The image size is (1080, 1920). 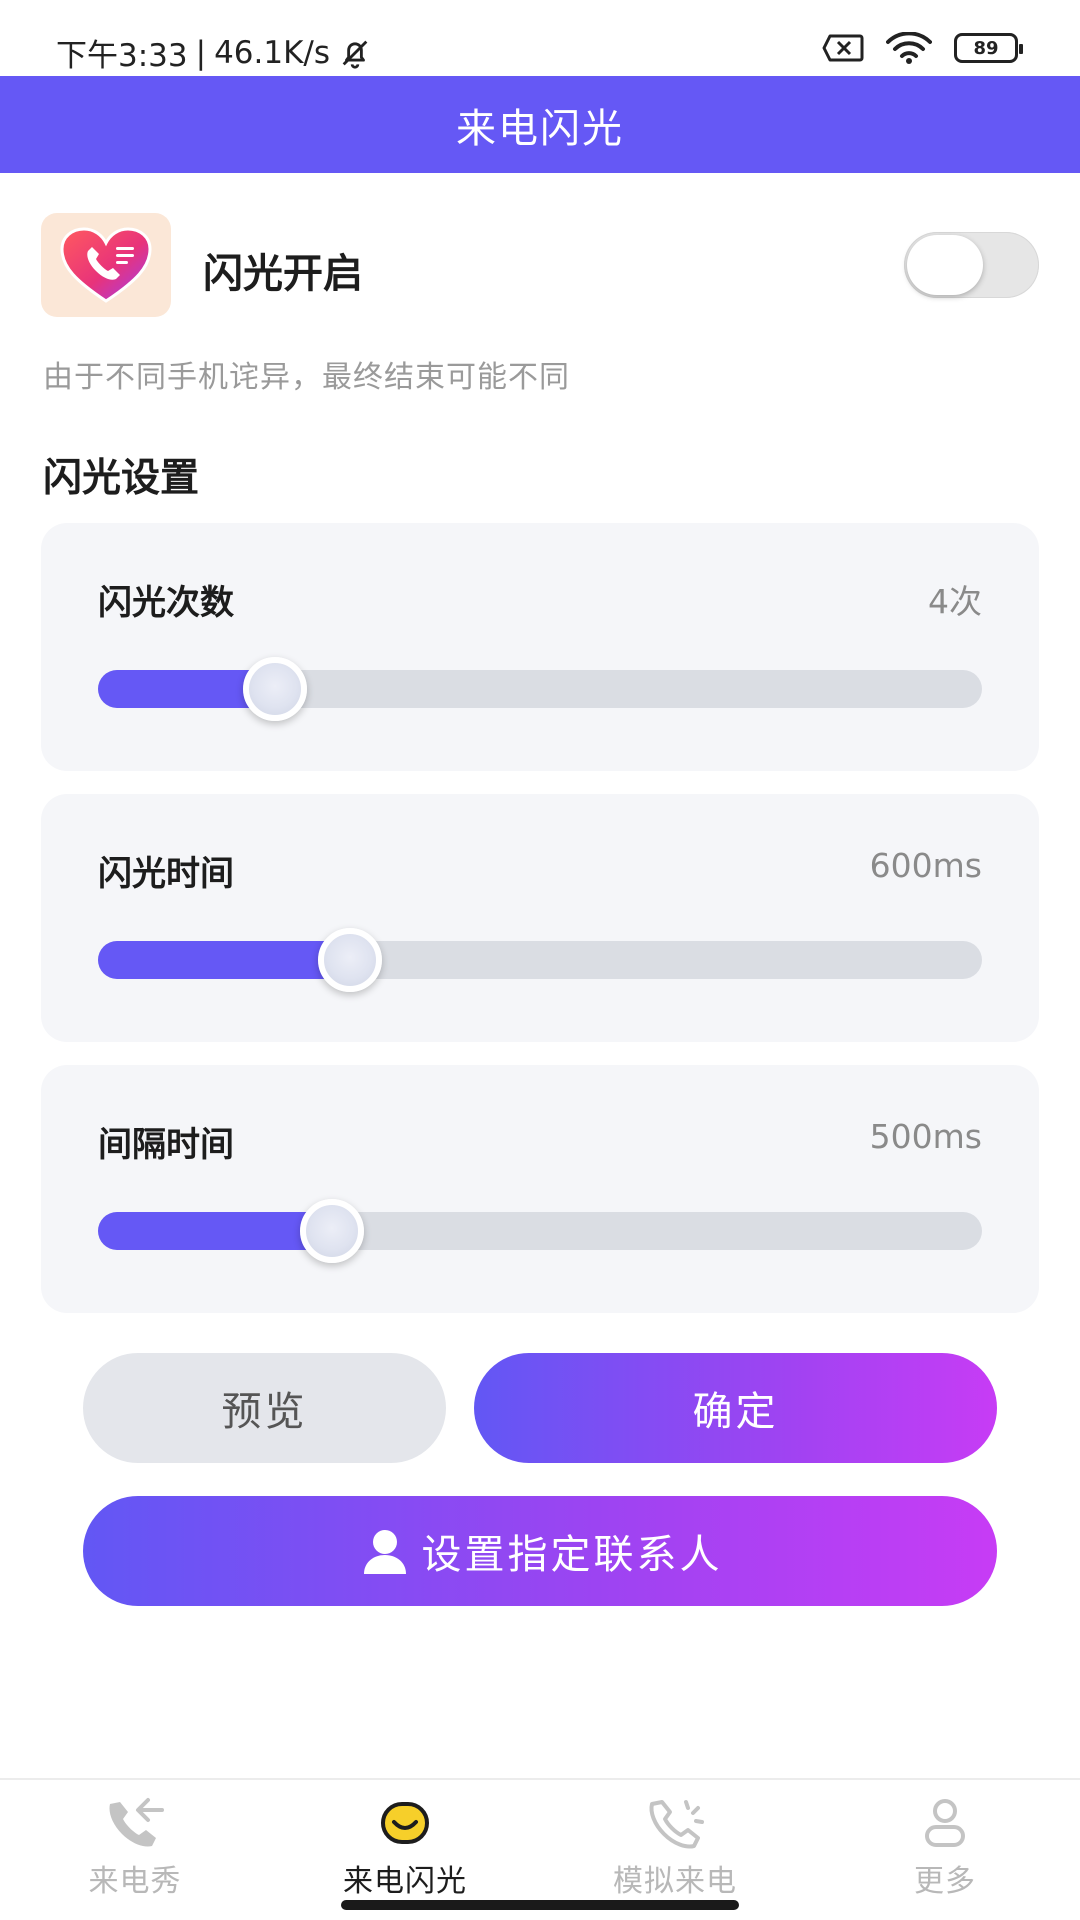 I want to click on setting-value: 500ms, so click(x=925, y=1136).